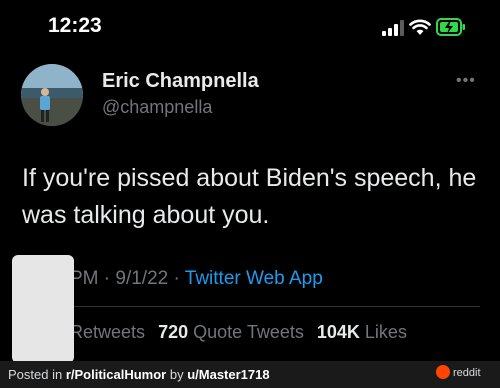  I want to click on tweet-source-link: Twitter Web App, so click(254, 278).